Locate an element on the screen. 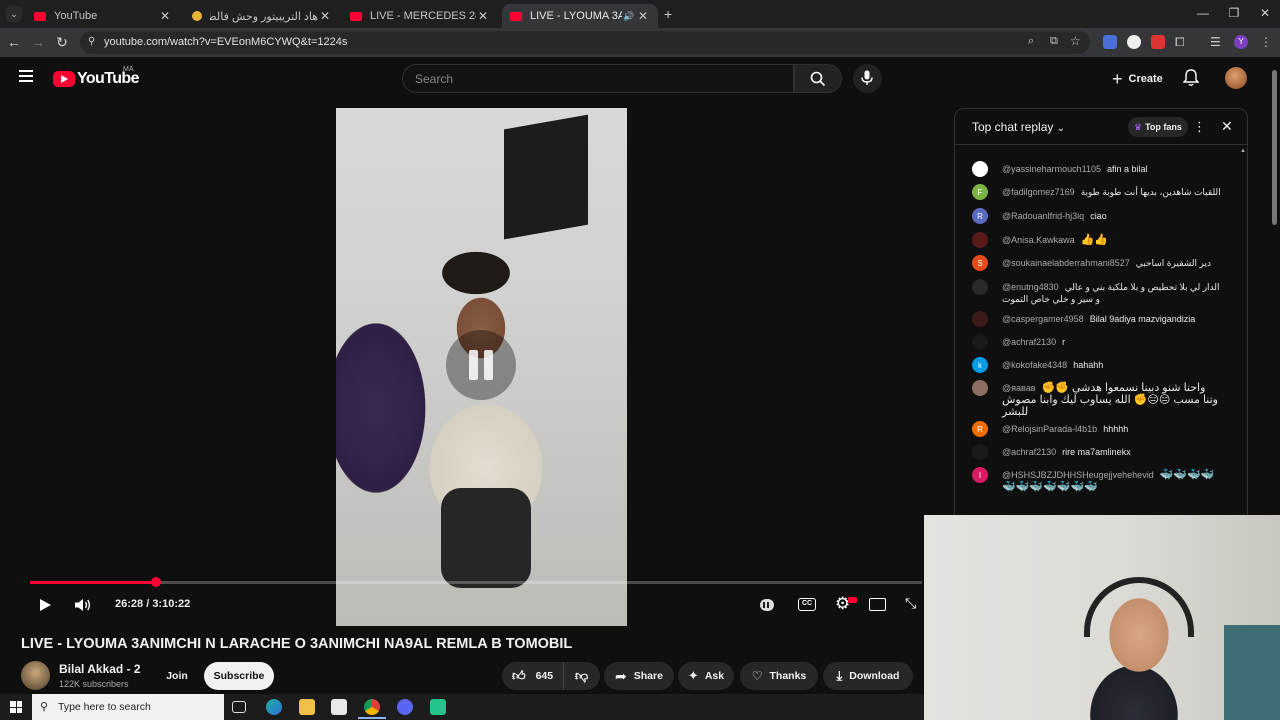  chat-author-name: @яавав is located at coordinates (1018, 388).